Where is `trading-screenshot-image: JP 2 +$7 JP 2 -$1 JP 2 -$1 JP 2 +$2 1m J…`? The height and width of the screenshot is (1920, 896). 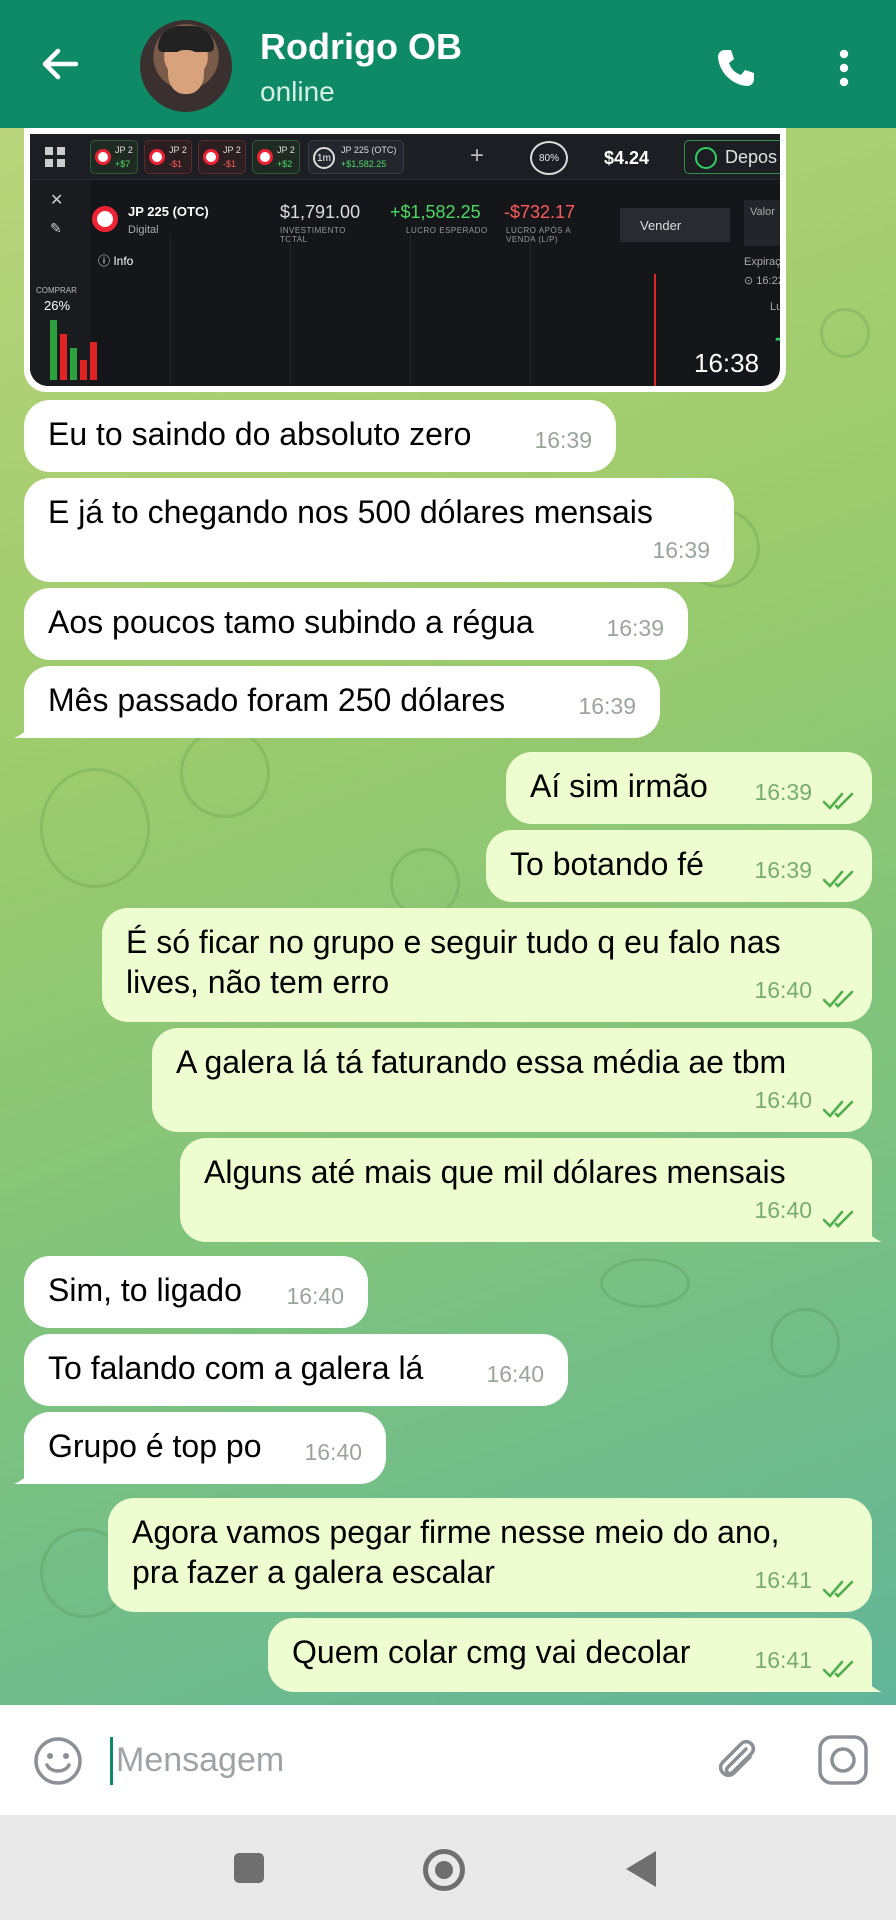 trading-screenshot-image: JP 2 +$7 JP 2 -$1 JP 2 -$1 JP 2 +$2 1m J… is located at coordinates (405, 260).